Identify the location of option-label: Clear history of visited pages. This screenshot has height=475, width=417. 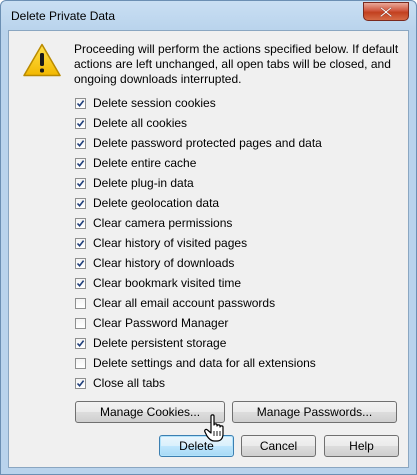
(170, 243).